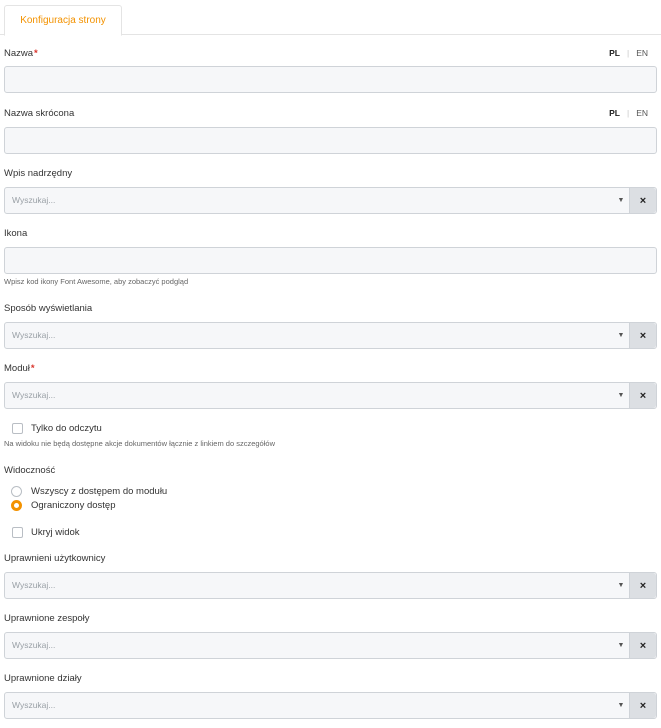 Image resolution: width=661 pixels, height=728 pixels. Describe the element at coordinates (330, 140) in the screenshot. I see `nazwa-skrocona-input` at that location.